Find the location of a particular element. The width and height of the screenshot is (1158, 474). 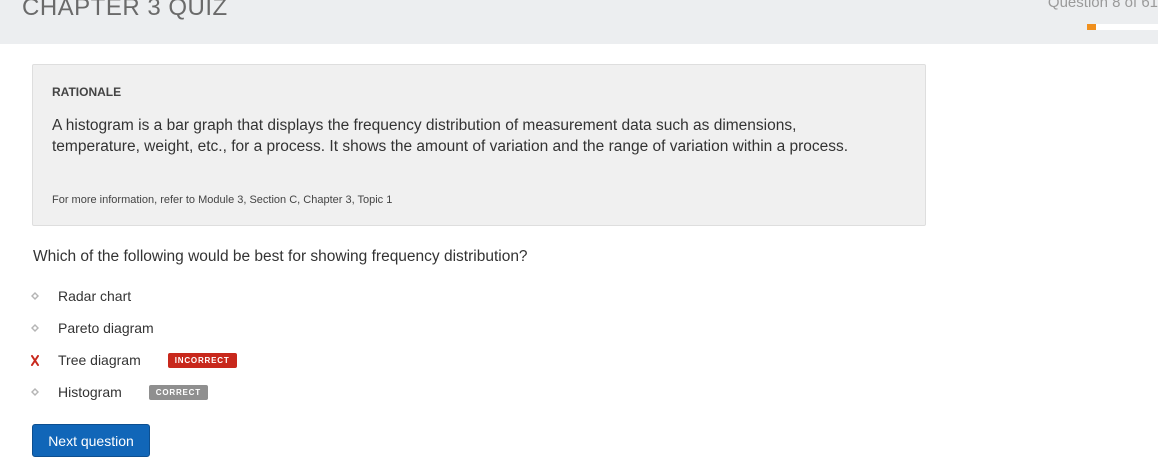

quiz-header: CHAPTER 3 QUIZ Question 8 of 61 is located at coordinates (579, 22).